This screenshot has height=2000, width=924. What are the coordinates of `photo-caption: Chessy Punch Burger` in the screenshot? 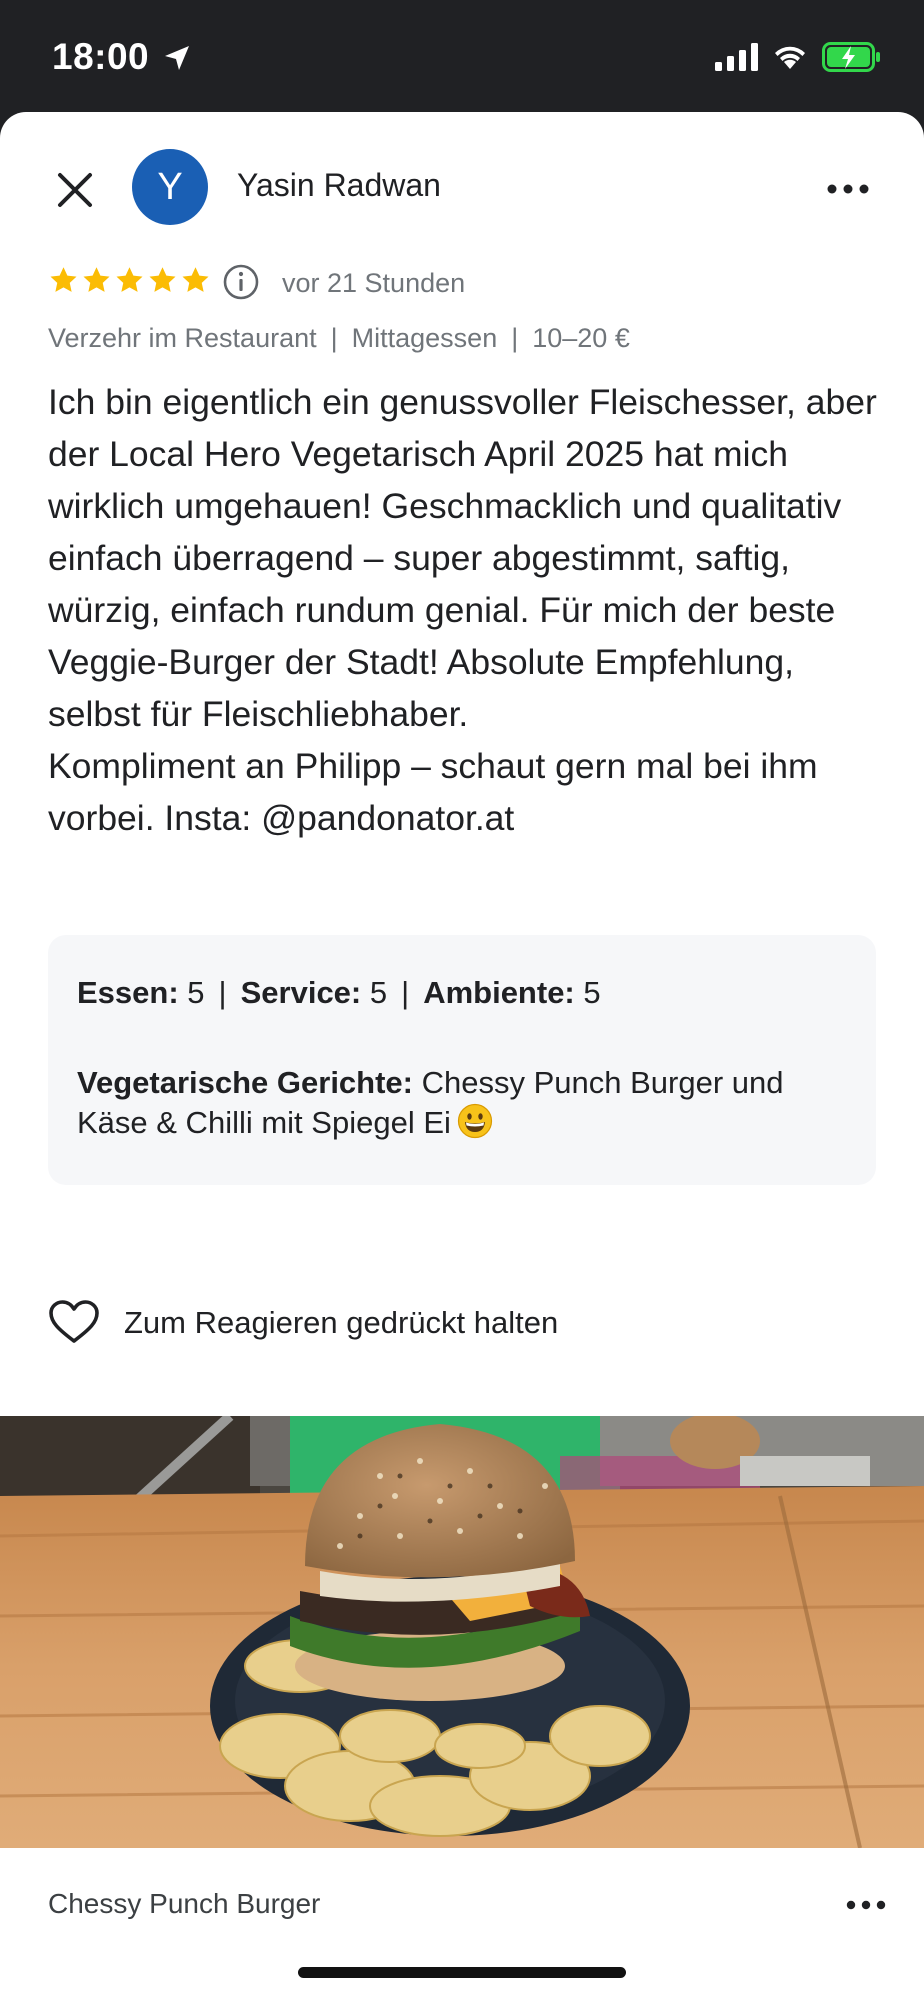 It's located at (184, 1903).